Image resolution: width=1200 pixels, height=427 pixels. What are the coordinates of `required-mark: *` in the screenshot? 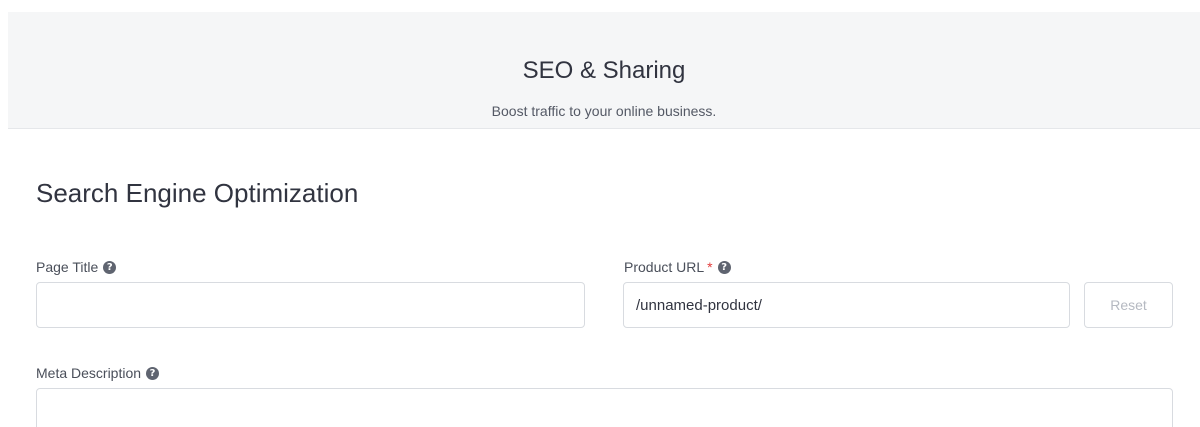 It's located at (710, 267).